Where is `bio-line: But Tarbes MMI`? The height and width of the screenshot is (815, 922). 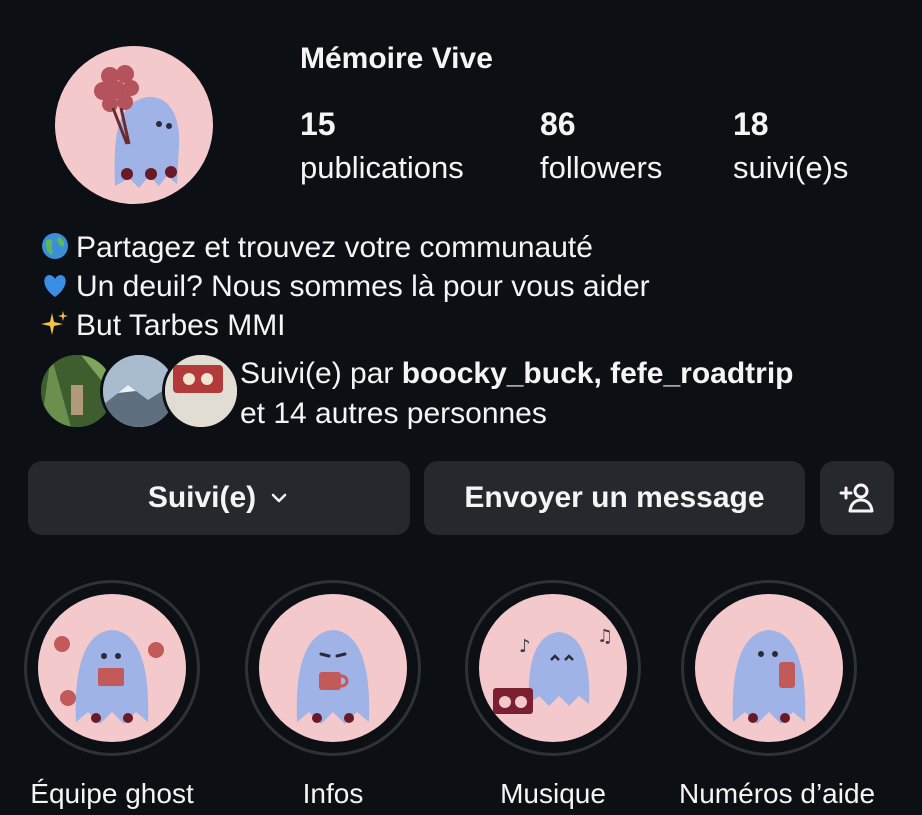
bio-line: But Tarbes MMI is located at coordinates (344, 325).